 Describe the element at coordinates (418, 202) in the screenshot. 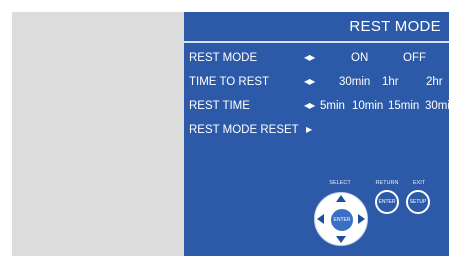

I see `setup-button: SETUP` at that location.